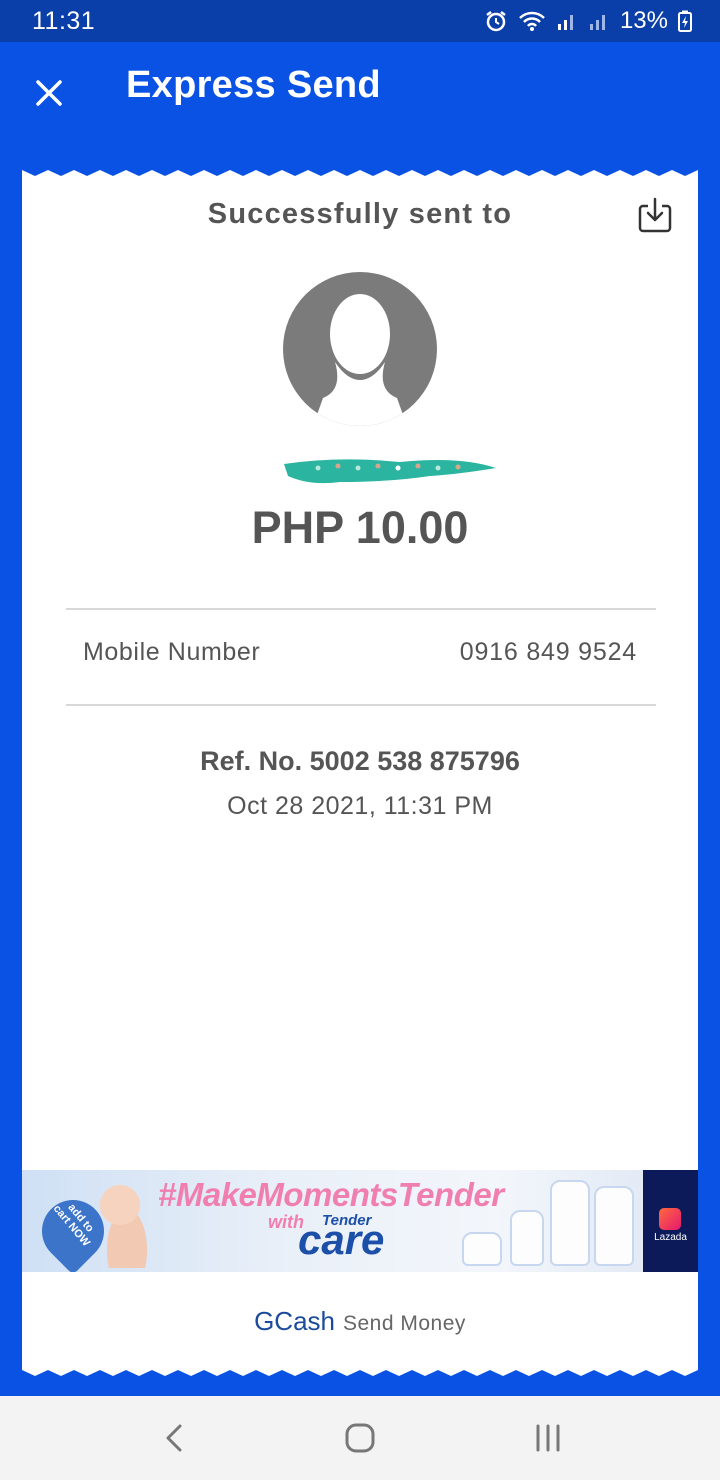 The image size is (720, 1480). I want to click on footer-branding: GCash Send Money, so click(360, 1321).